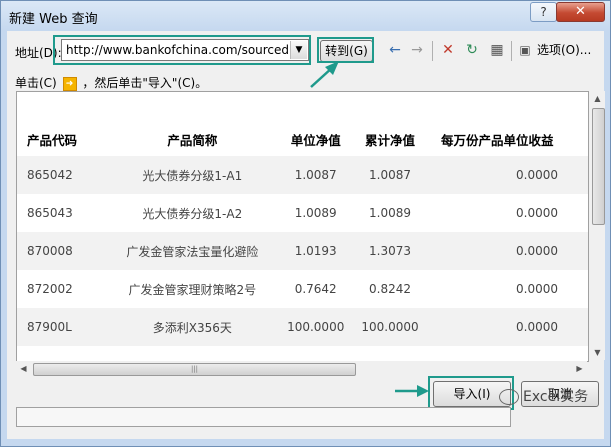 The height and width of the screenshot is (447, 611). I want to click on cell-code: 865043, so click(50, 213).